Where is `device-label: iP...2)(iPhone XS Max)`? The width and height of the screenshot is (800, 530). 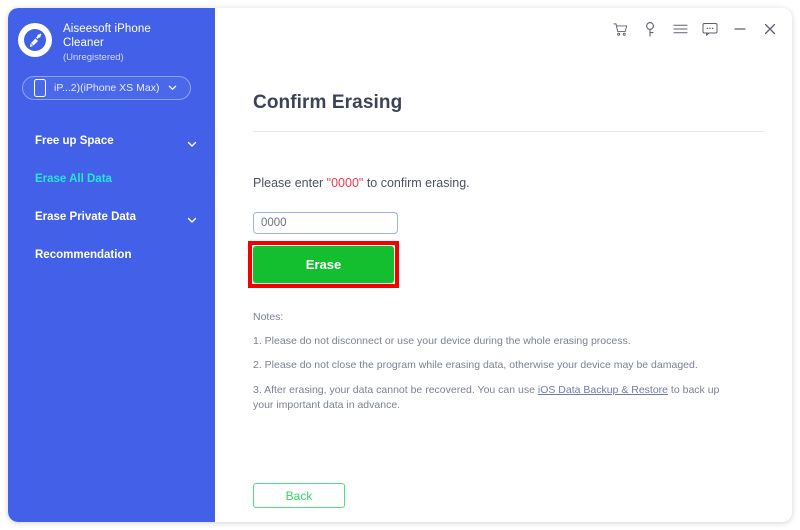 device-label: iP...2)(iPhone XS Max) is located at coordinates (107, 87).